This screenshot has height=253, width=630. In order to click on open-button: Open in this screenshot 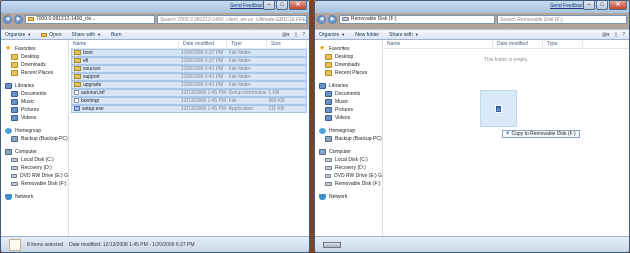, I will do `click(51, 35)`.